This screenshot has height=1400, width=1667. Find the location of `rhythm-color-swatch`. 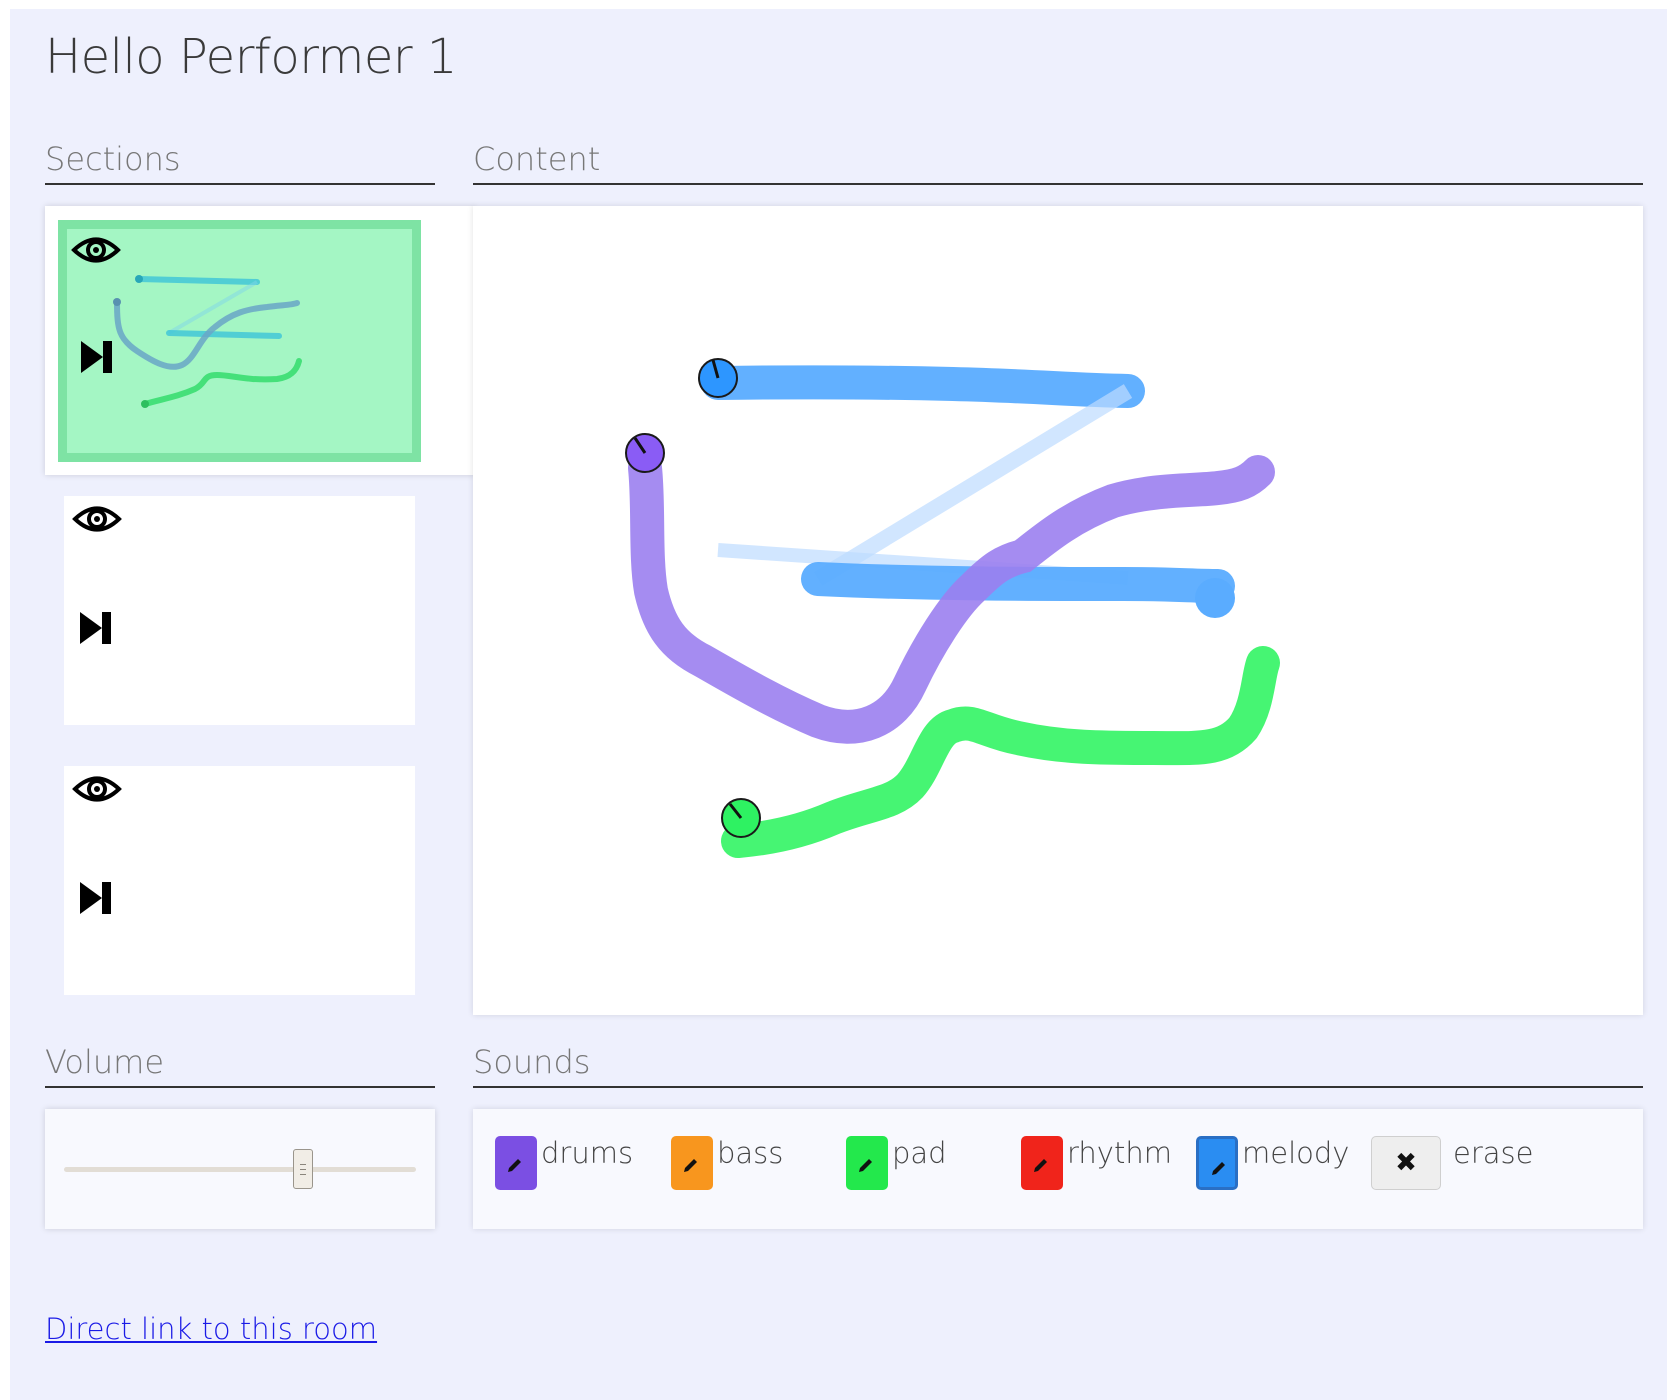

rhythm-color-swatch is located at coordinates (1042, 1163).